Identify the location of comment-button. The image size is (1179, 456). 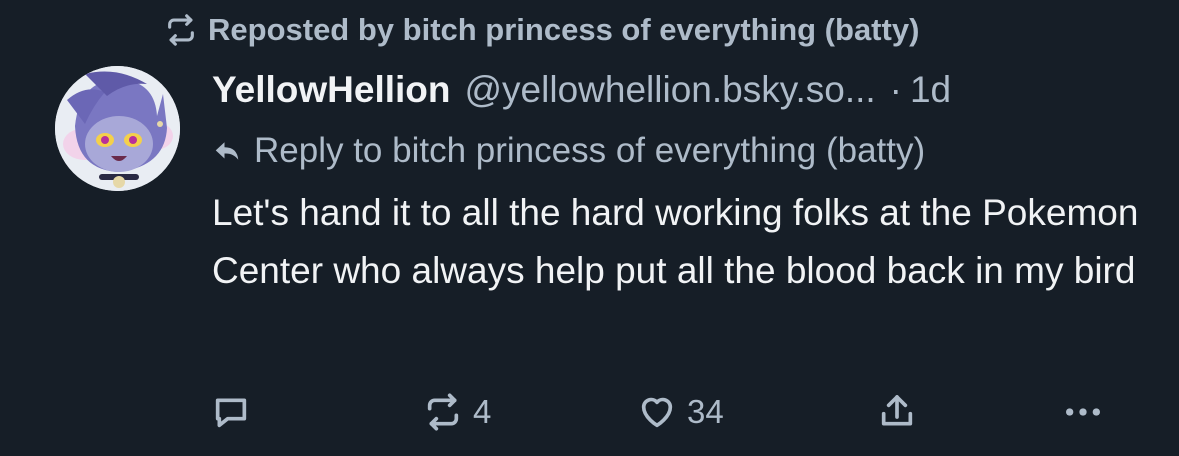
(231, 412).